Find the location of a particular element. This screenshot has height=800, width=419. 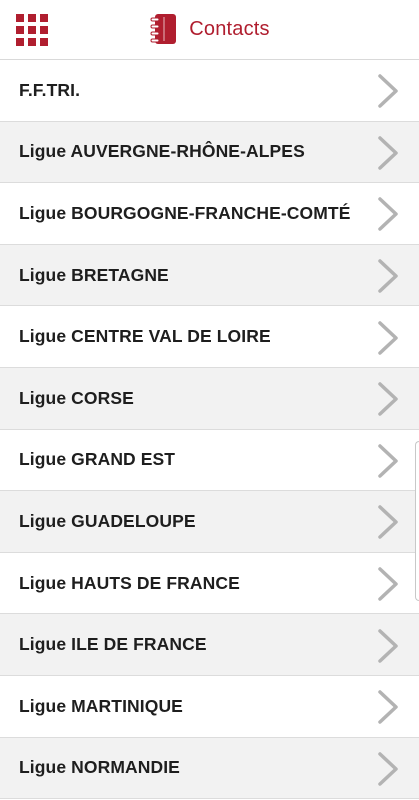

list-item: Ligue HAUTS DE FRANCE is located at coordinates (209, 584).